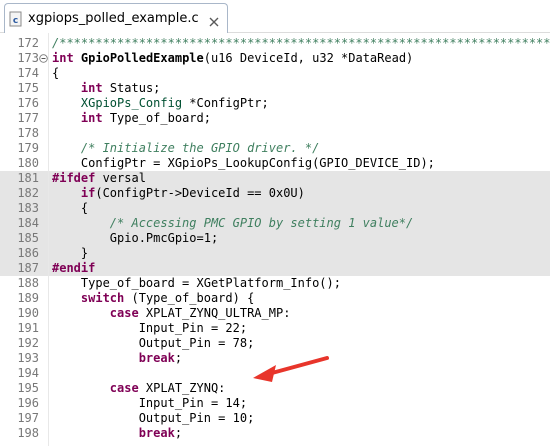  I want to click on code-line: 183 {, so click(275, 208).